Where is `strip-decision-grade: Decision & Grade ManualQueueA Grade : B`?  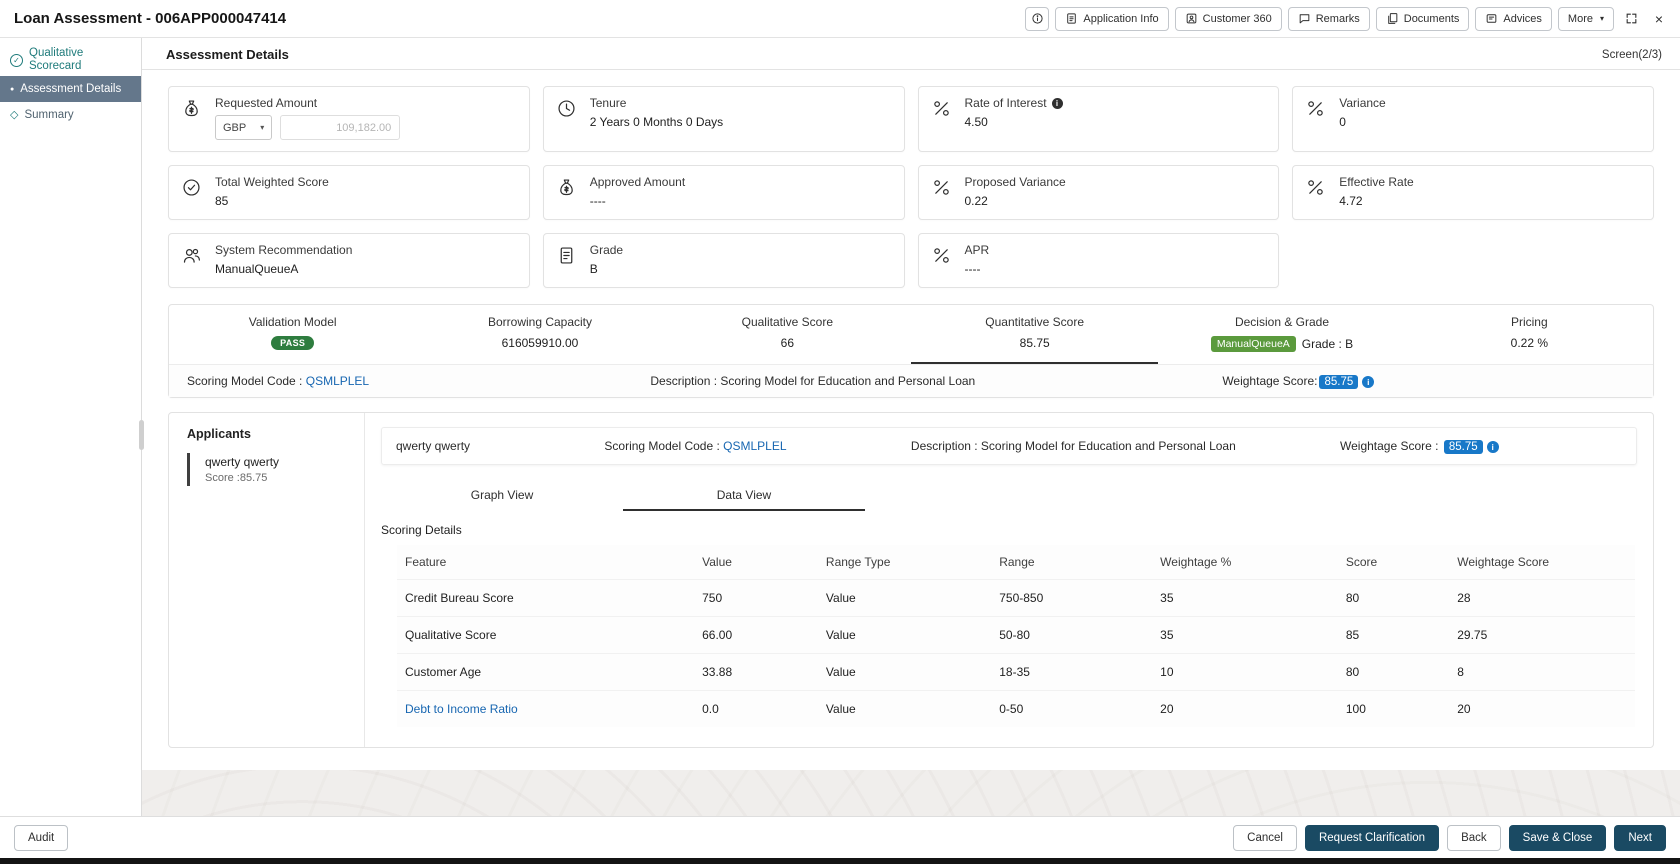
strip-decision-grade: Decision & Grade ManualQueueA Grade : B is located at coordinates (1281, 334).